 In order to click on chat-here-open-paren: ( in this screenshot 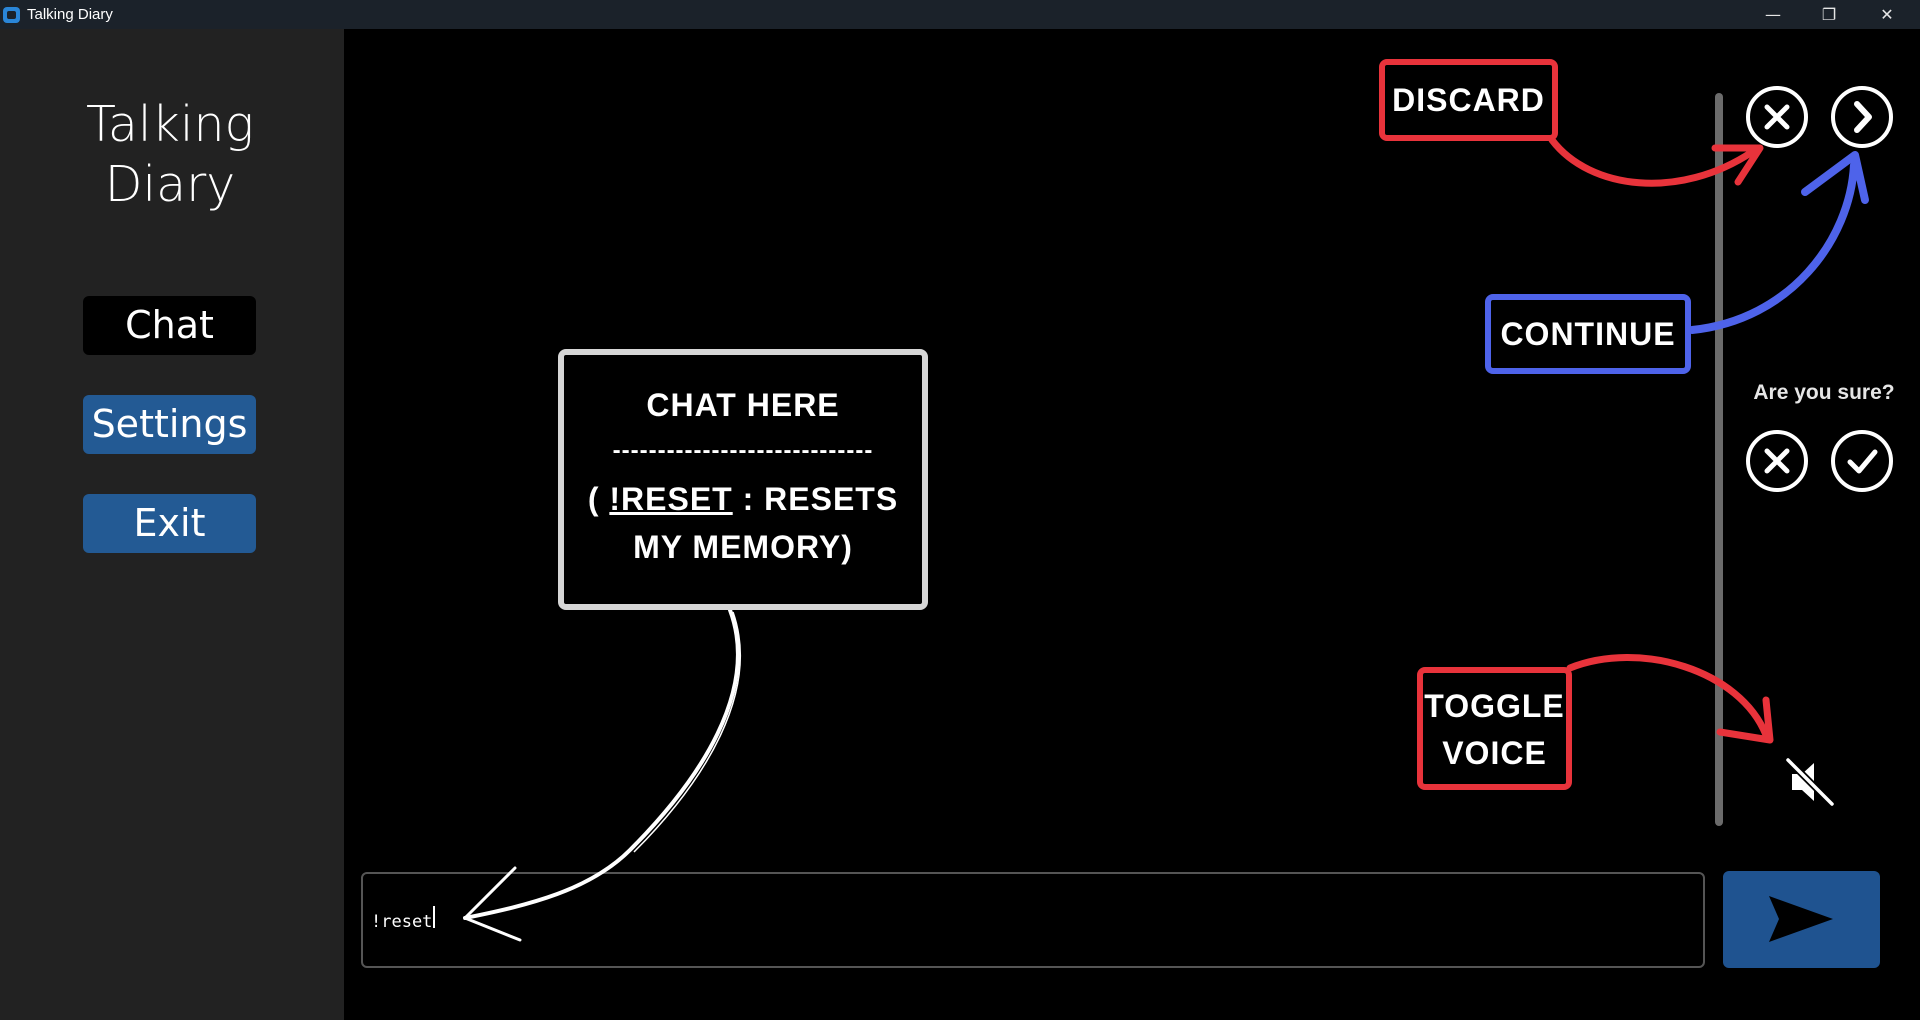, I will do `click(598, 499)`.